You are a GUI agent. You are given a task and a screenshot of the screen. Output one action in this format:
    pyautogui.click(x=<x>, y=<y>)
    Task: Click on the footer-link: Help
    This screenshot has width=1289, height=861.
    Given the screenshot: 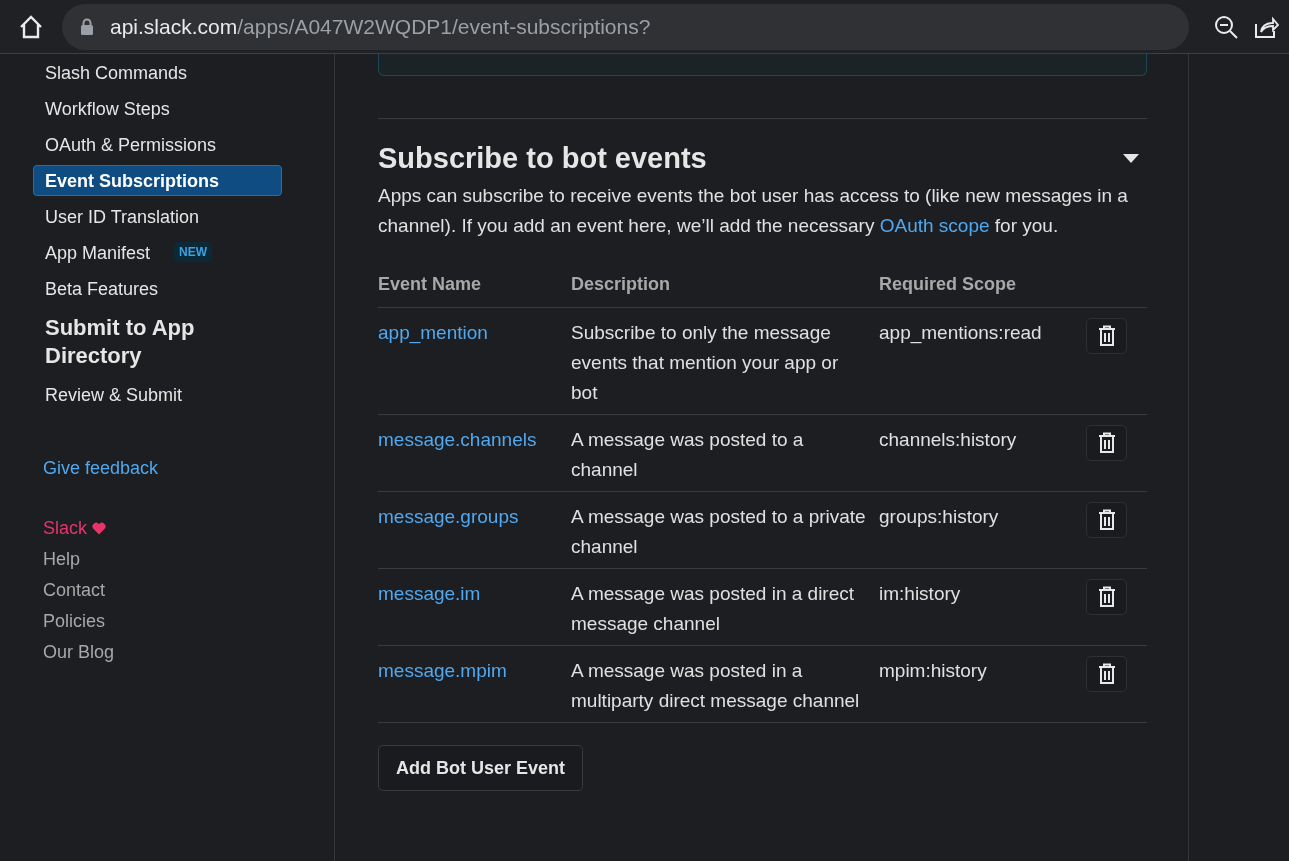 What is the action you would take?
    pyautogui.click(x=62, y=559)
    